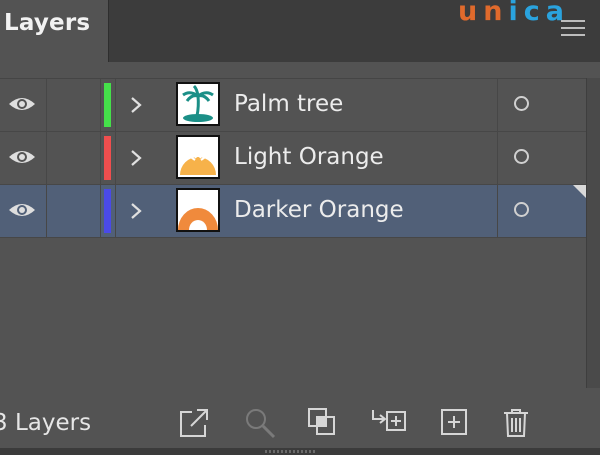 The width and height of the screenshot is (600, 455). I want to click on export-icon, so click(194, 423).